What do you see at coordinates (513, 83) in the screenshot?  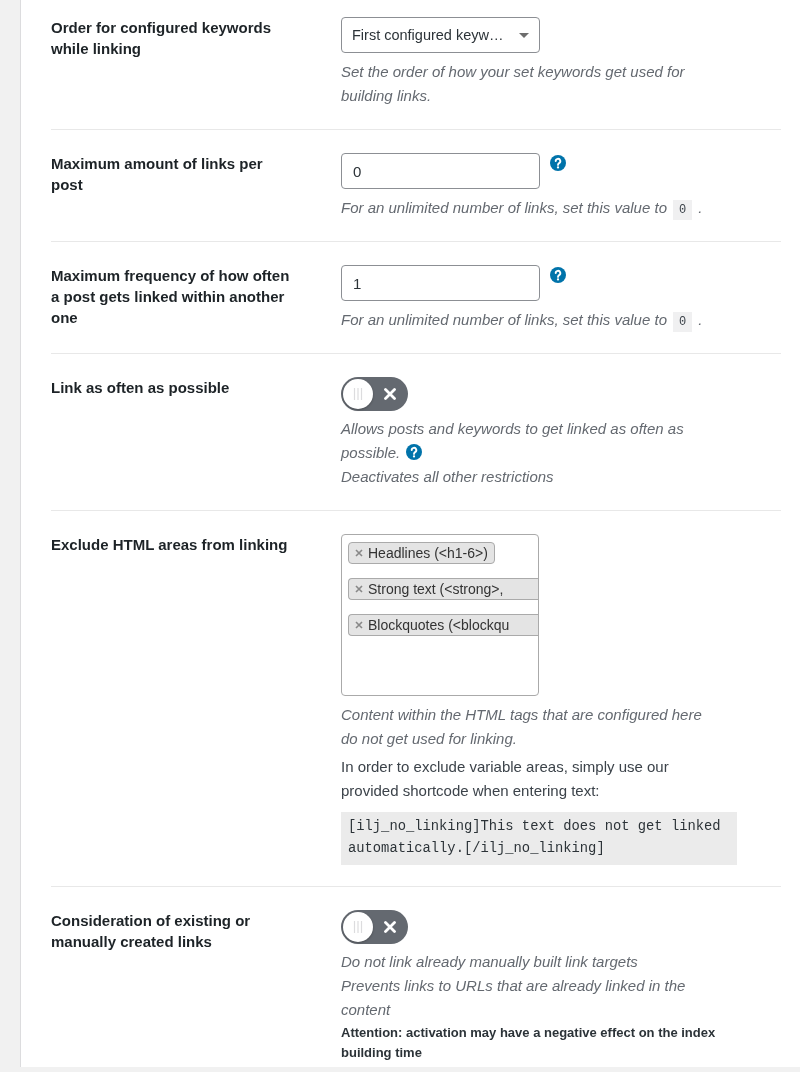 I see `description-text: Set the order of how your set keywords get used for building links.` at bounding box center [513, 83].